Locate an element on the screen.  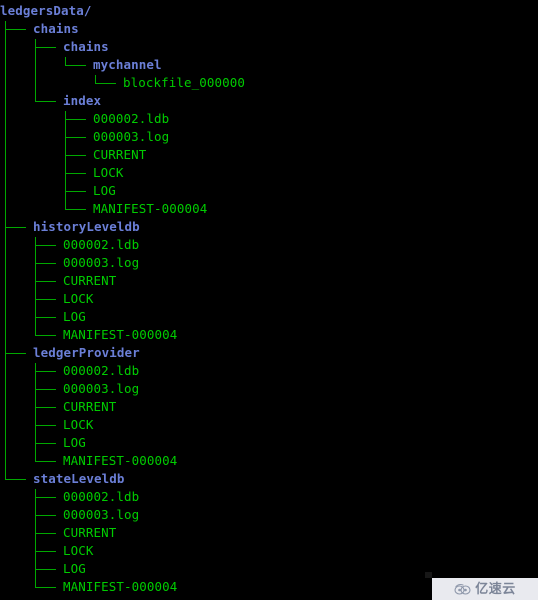
tree-directory-label: index is located at coordinates (82, 100).